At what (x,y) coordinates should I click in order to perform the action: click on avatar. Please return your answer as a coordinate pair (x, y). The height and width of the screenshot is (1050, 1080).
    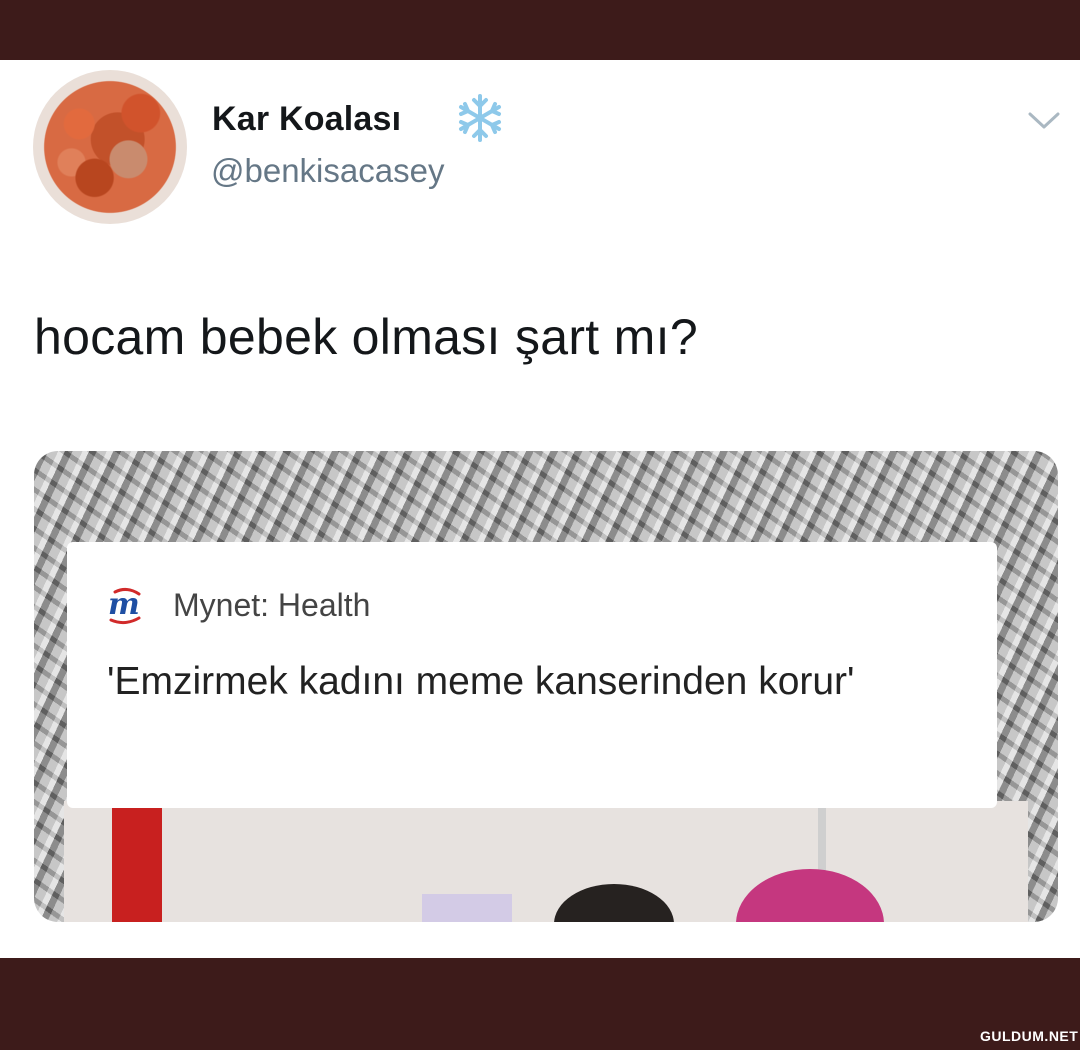
    Looking at the image, I should click on (110, 147).